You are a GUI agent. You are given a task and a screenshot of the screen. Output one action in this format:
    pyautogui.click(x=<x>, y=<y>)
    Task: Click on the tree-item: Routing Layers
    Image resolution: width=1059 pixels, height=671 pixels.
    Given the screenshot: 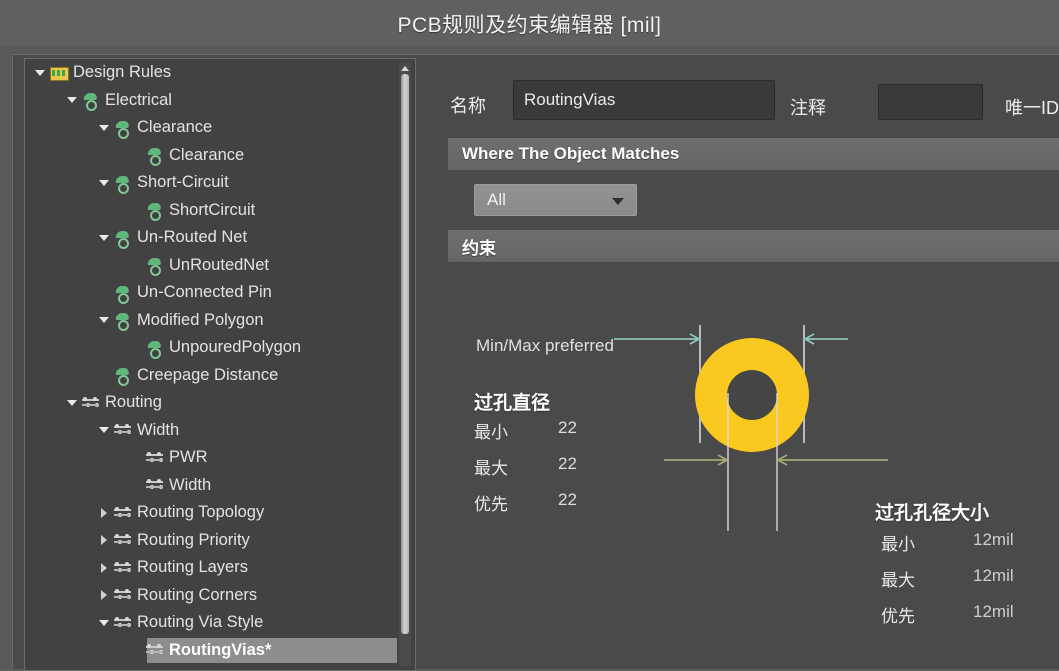 What is the action you would take?
    pyautogui.click(x=211, y=568)
    